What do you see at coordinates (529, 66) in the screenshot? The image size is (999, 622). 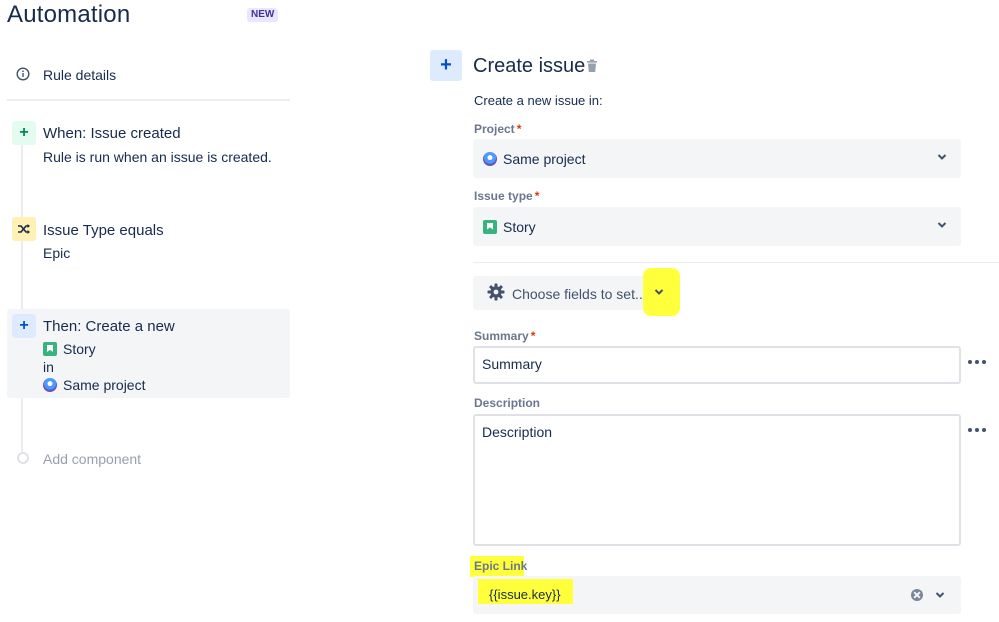 I see `panel-title: Create issue` at bounding box center [529, 66].